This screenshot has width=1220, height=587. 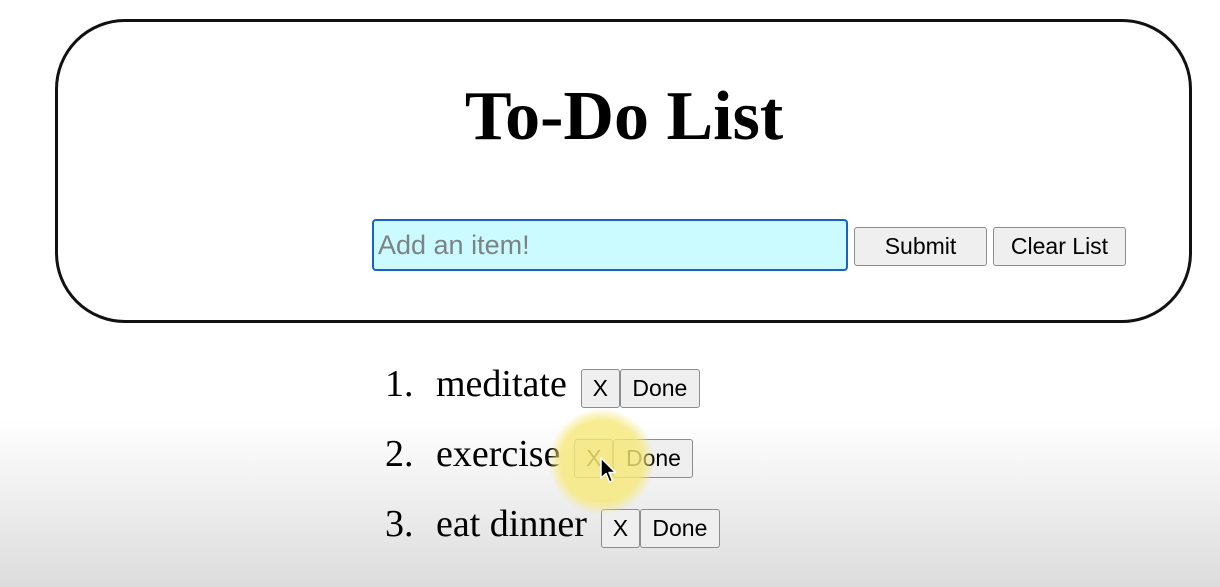 What do you see at coordinates (498, 454) in the screenshot?
I see `todo-item-text: exercise` at bounding box center [498, 454].